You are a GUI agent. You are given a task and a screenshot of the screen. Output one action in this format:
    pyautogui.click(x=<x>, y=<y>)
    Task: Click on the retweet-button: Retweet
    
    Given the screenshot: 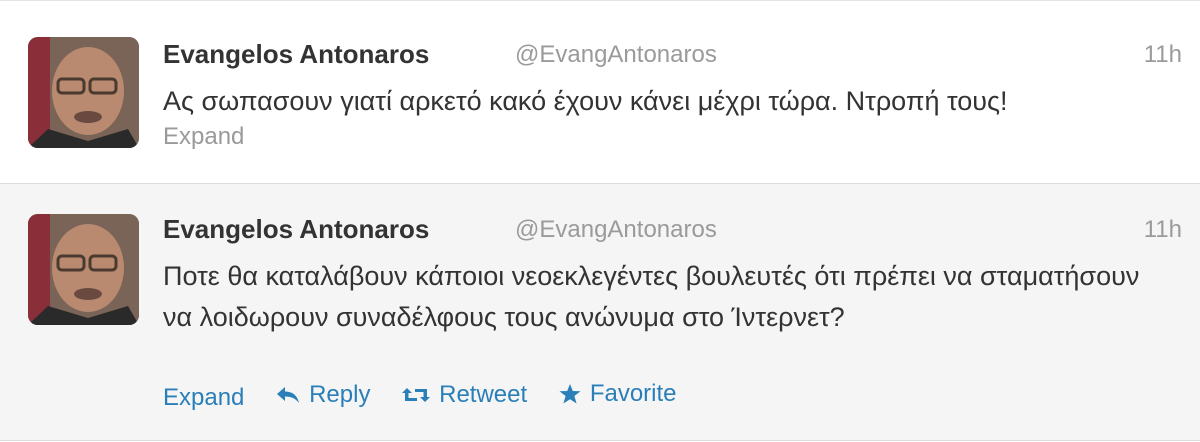 What is the action you would take?
    pyautogui.click(x=464, y=395)
    